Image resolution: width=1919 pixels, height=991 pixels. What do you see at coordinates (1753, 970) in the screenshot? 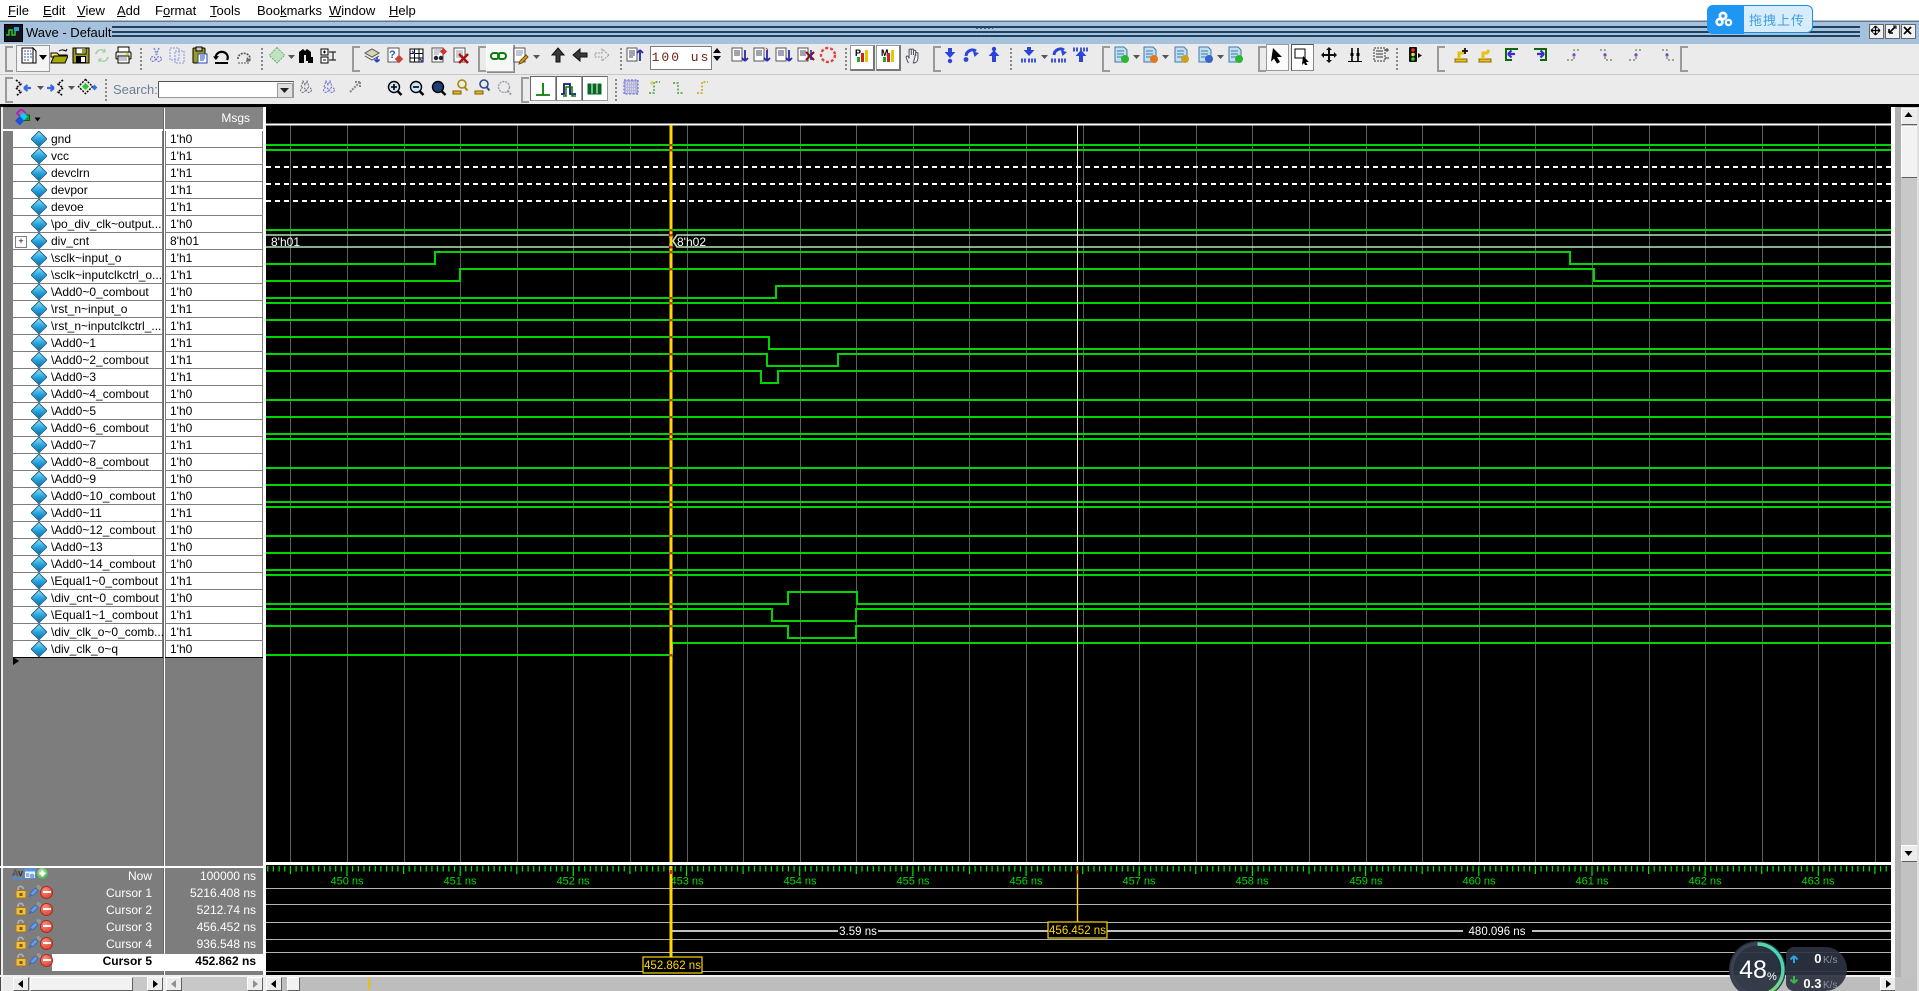
I see `svg-text: 48` at bounding box center [1753, 970].